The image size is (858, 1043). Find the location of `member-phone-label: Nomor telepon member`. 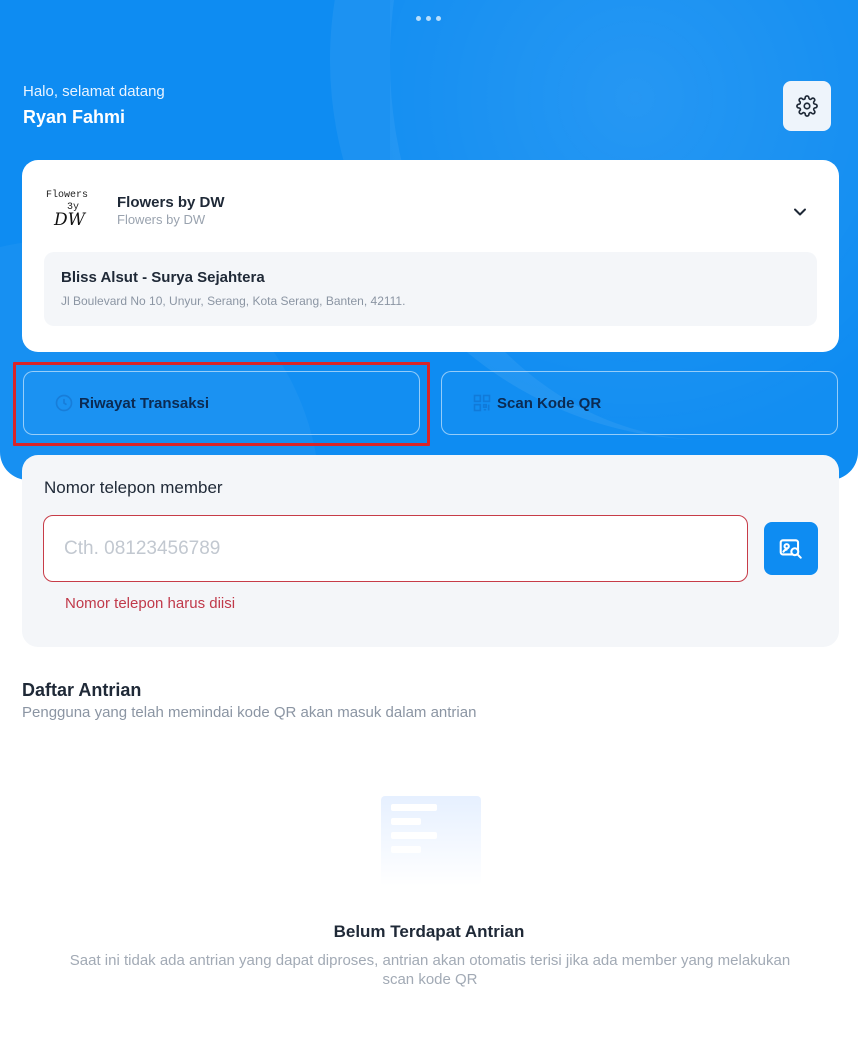

member-phone-label: Nomor telepon member is located at coordinates (133, 487).